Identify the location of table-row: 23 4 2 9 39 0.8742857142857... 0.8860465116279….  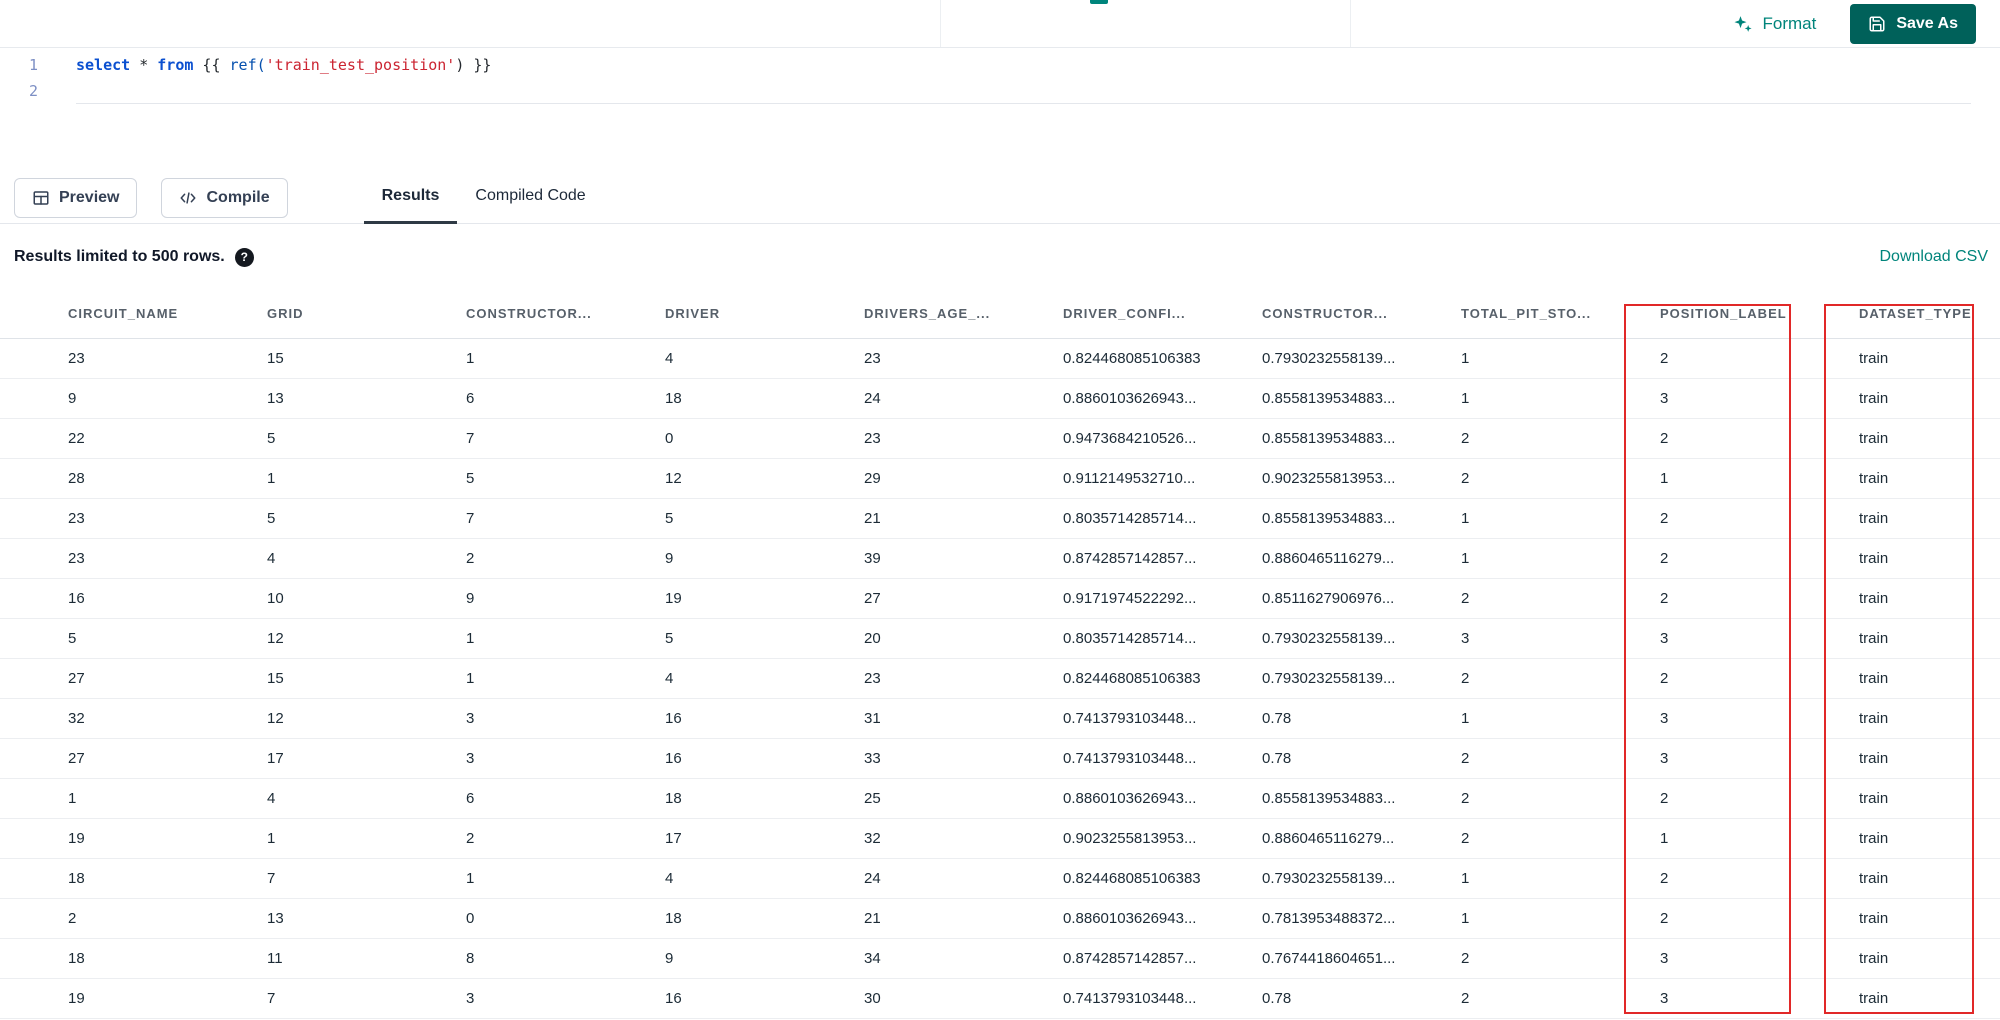
(1000, 558).